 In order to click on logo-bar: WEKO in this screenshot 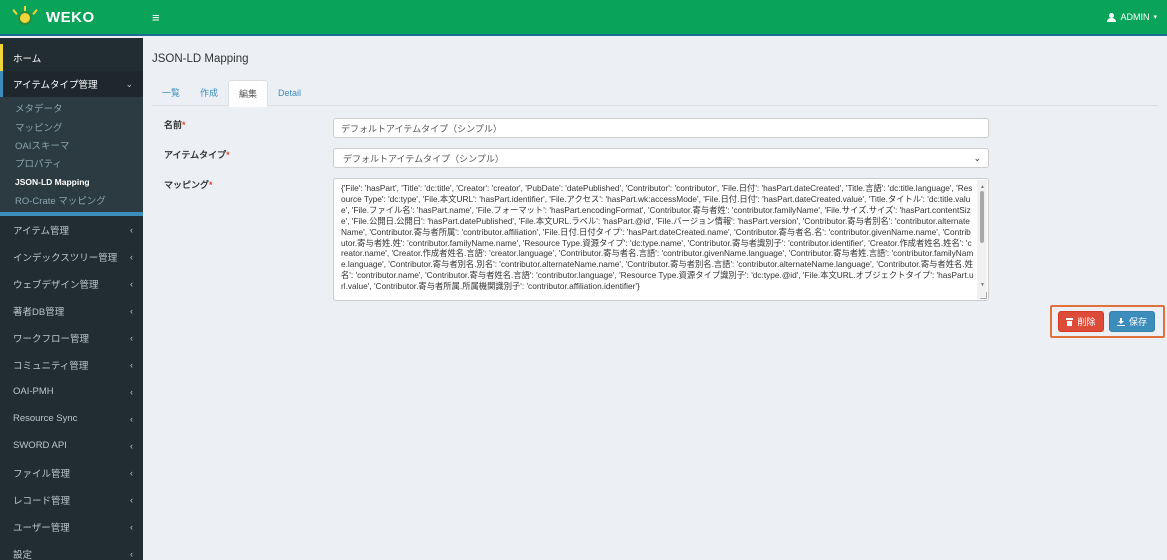, I will do `click(71, 18)`.